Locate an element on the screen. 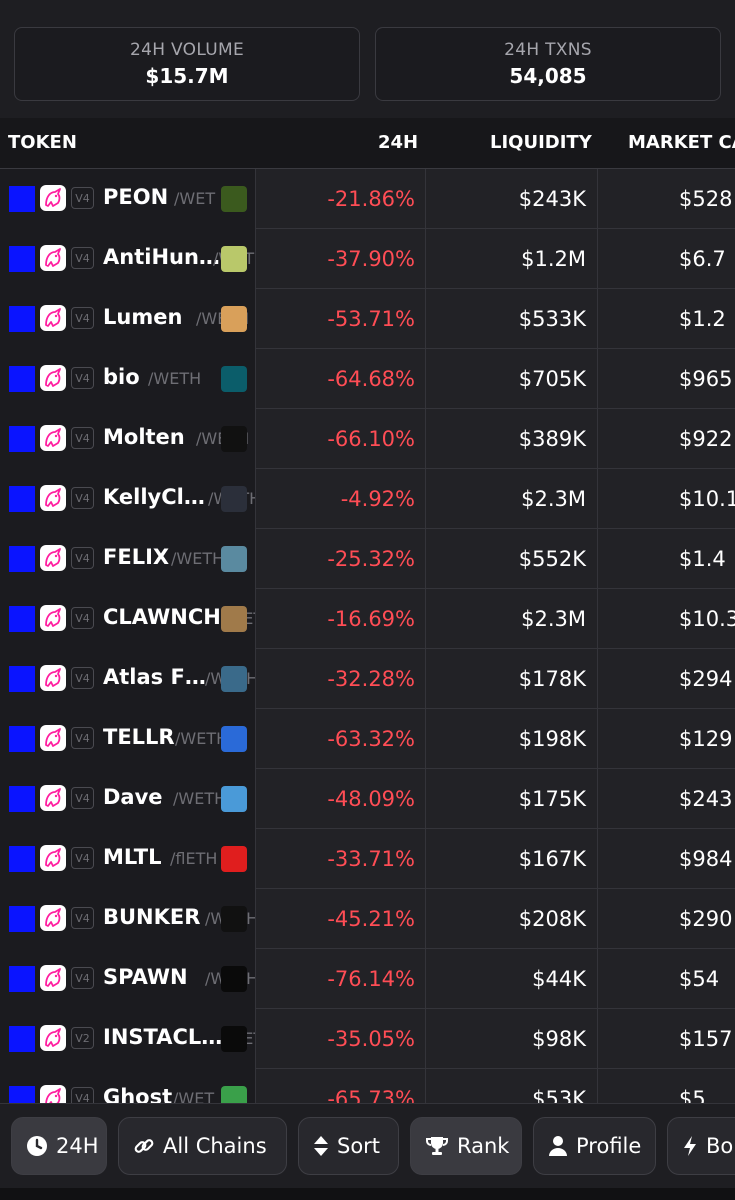  market-cap-value: $54 is located at coordinates (699, 979).